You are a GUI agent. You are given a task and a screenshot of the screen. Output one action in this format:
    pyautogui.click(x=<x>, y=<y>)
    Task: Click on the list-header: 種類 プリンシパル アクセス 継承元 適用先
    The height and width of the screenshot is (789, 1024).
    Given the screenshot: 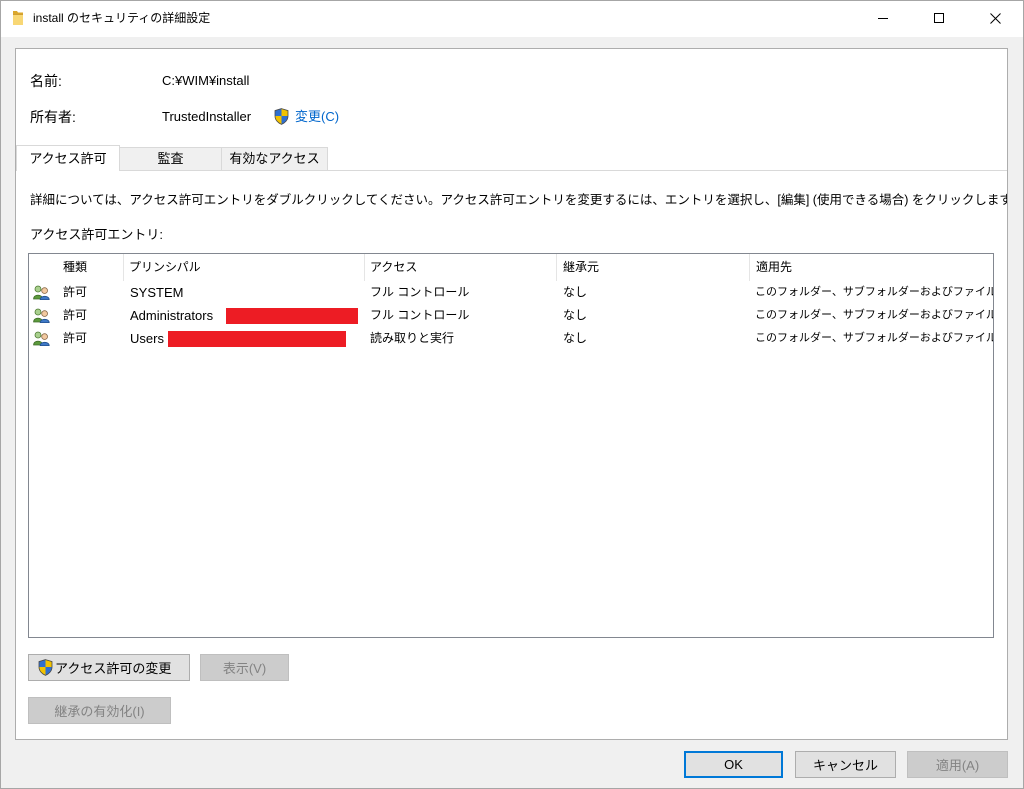 What is the action you would take?
    pyautogui.click(x=511, y=267)
    